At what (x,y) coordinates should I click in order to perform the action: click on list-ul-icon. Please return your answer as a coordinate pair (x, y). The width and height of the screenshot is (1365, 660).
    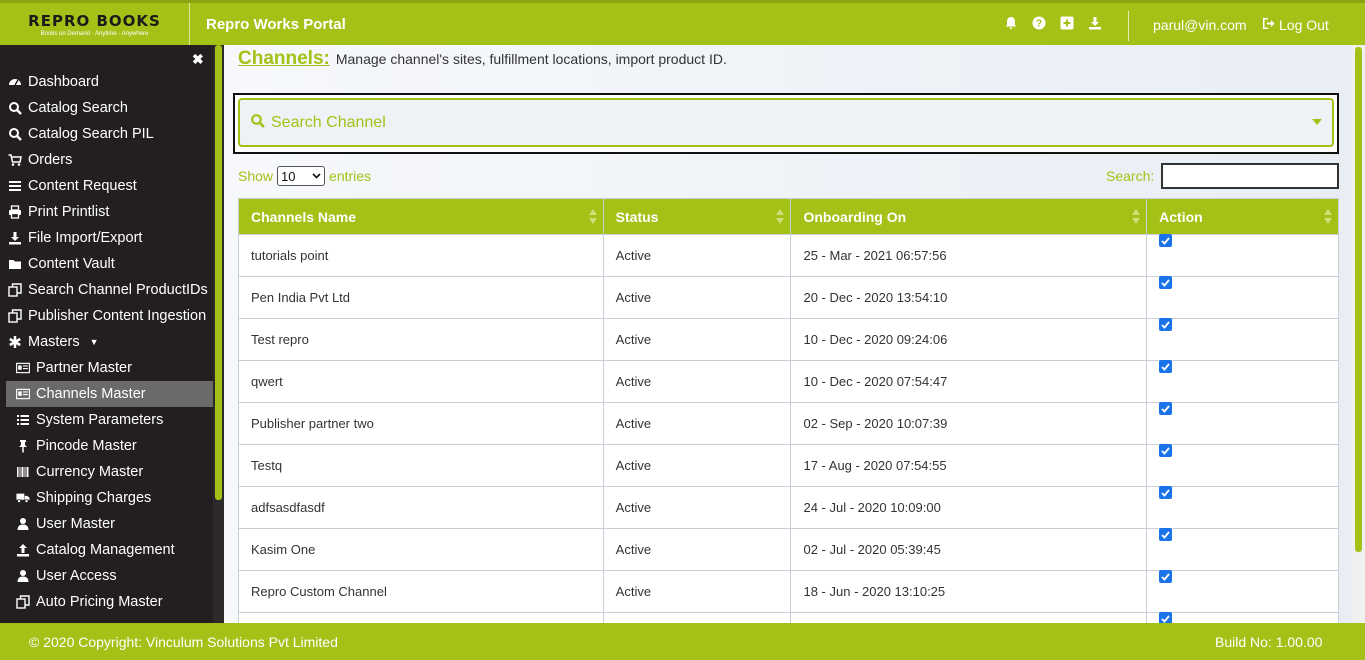
    Looking at the image, I should click on (23, 420).